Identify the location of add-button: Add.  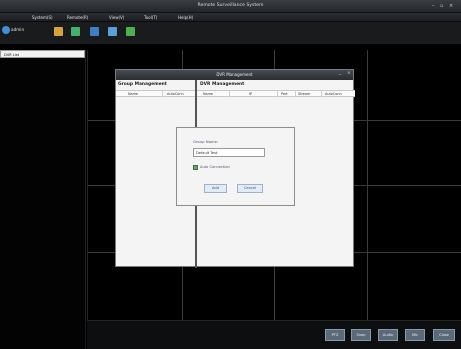
(215, 188).